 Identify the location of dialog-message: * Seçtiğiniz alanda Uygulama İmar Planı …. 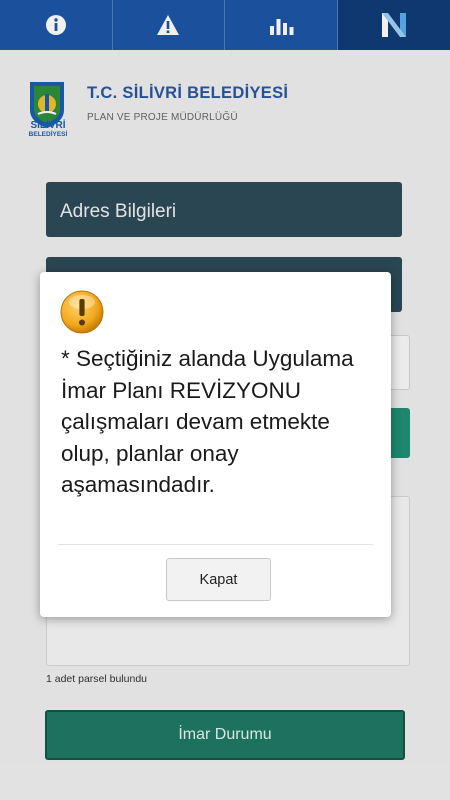
(207, 421).